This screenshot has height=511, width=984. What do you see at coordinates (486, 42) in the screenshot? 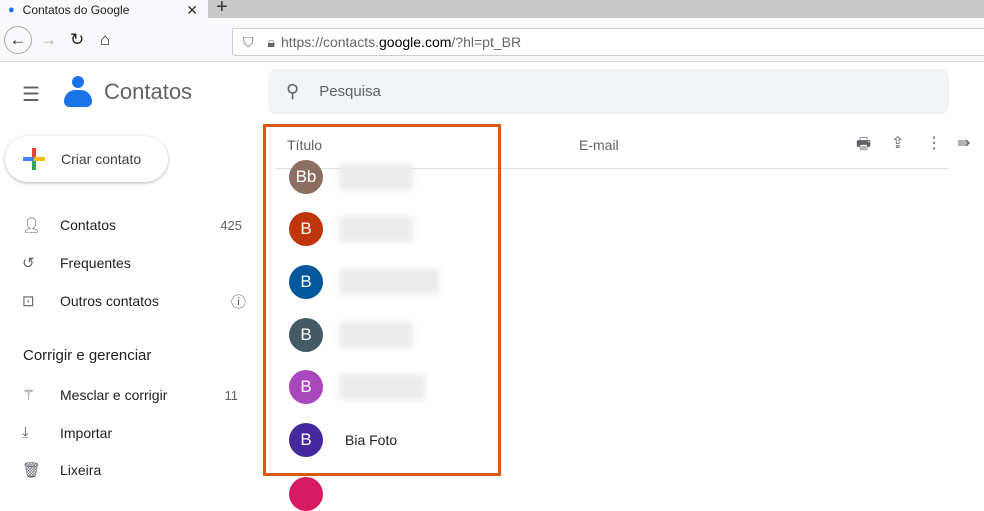
I see `url-suffix: /?hl=pt_BR` at bounding box center [486, 42].